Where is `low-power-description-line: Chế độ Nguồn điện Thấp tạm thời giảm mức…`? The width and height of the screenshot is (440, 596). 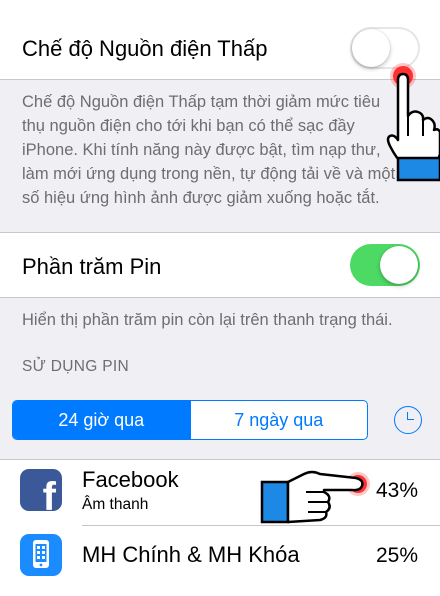
low-power-description-line: Chế độ Nguồn điện Thấp tạm thời giảm mức… is located at coordinates (201, 102).